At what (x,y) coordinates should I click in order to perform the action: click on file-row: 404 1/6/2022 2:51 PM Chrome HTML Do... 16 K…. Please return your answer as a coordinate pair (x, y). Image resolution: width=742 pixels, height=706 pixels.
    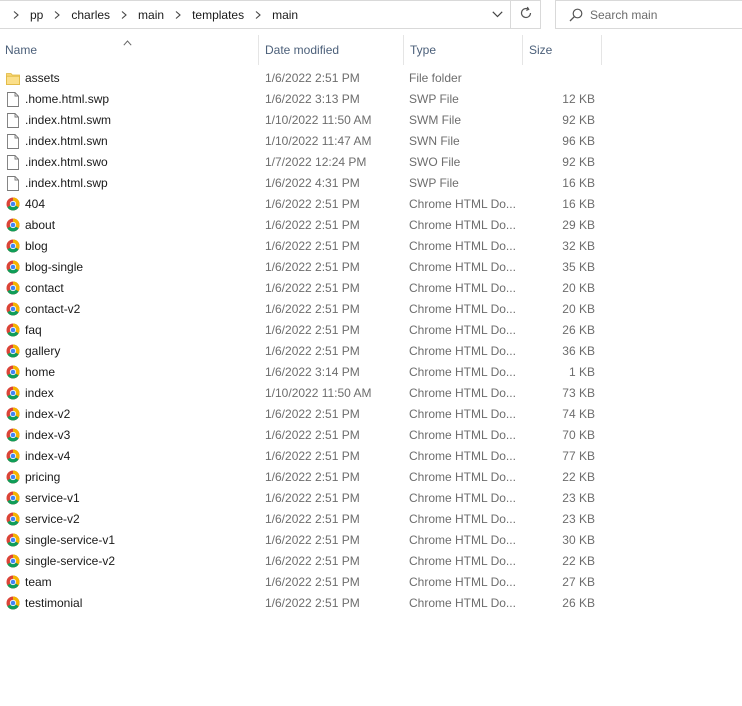
    Looking at the image, I should click on (371, 204).